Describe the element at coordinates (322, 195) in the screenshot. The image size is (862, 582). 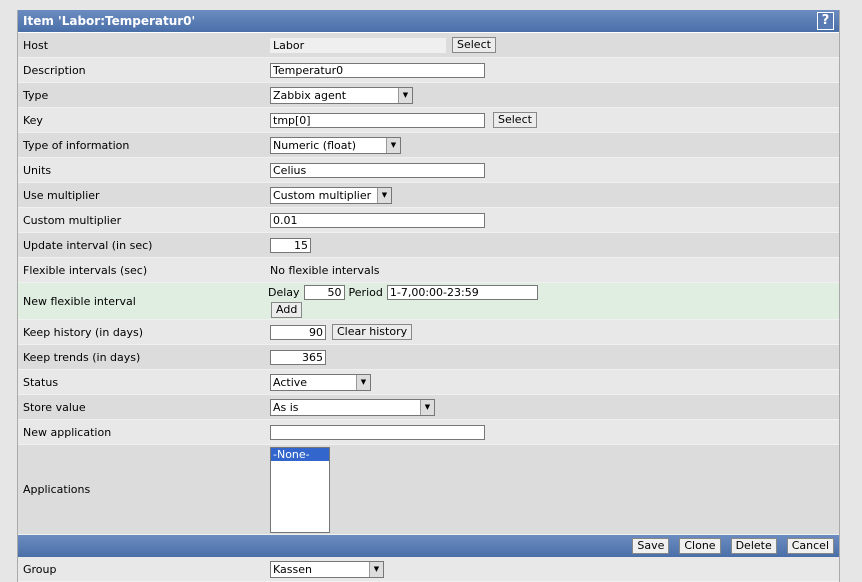
I see `use-multiplier-value: Custom multiplier` at that location.